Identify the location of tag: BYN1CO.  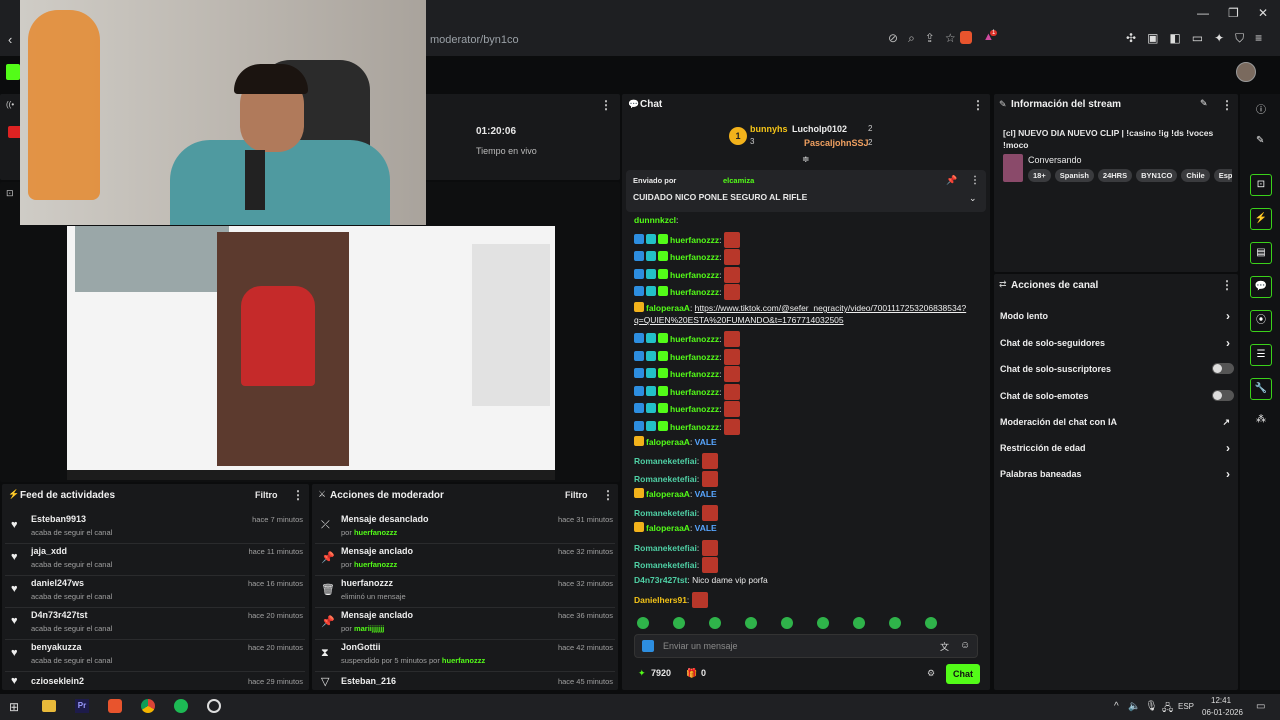
(1157, 175).